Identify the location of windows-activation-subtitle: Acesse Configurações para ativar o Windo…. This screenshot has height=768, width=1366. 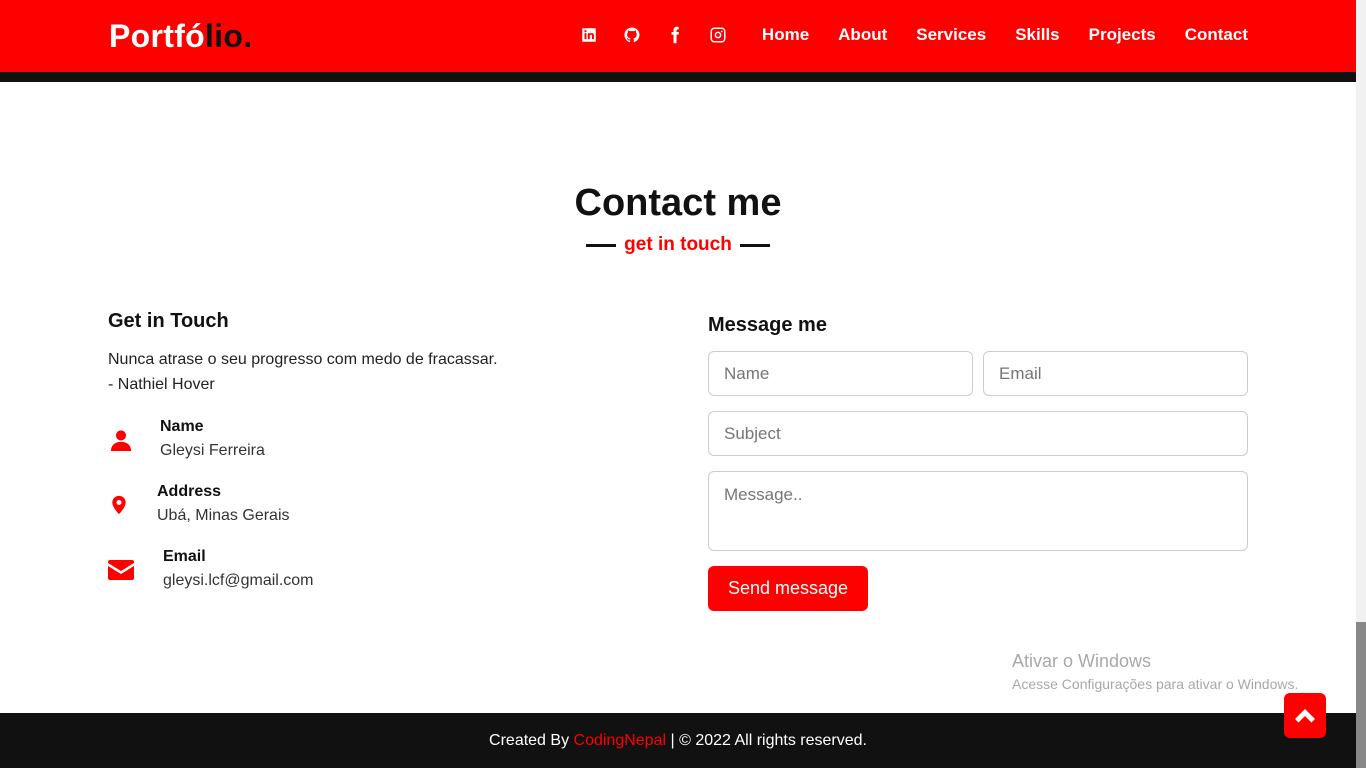
(1155, 684).